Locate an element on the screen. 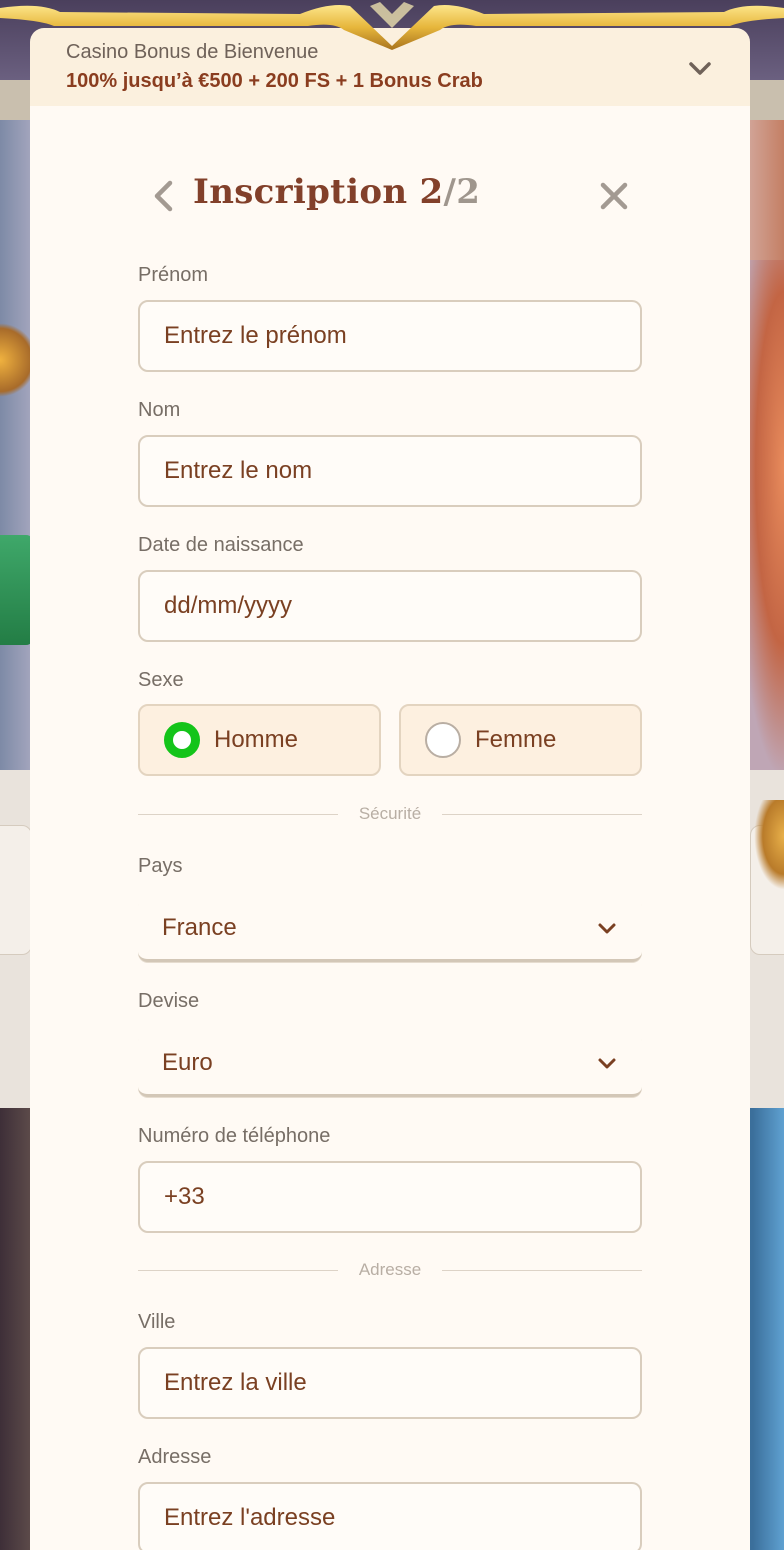 The width and height of the screenshot is (784, 1550). modal-header: Inscription 2/2 is located at coordinates (390, 196).